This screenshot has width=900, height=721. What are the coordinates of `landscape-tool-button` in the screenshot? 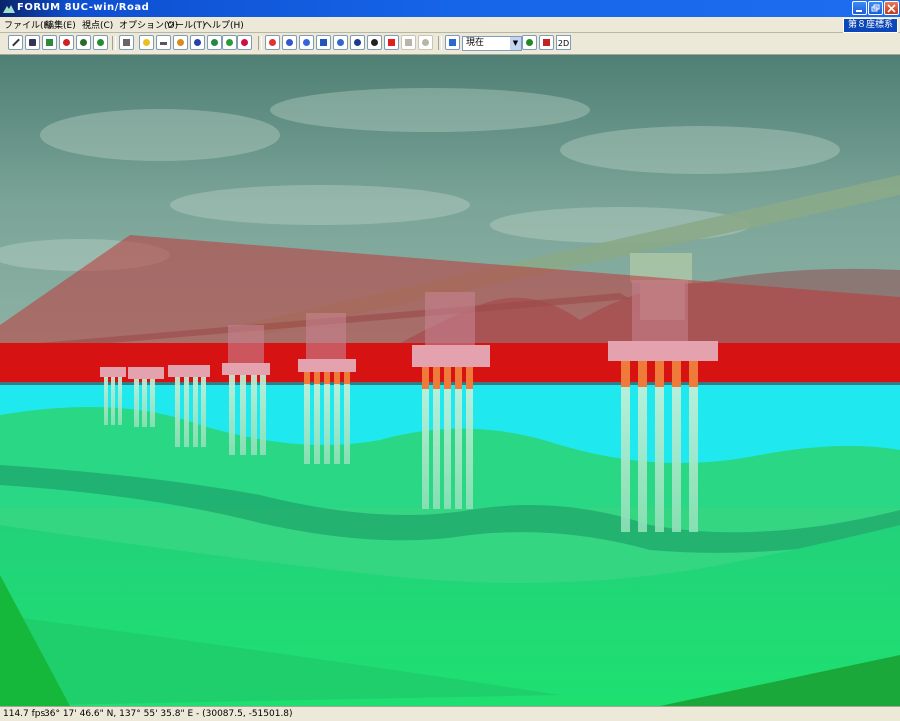 It's located at (229, 42).